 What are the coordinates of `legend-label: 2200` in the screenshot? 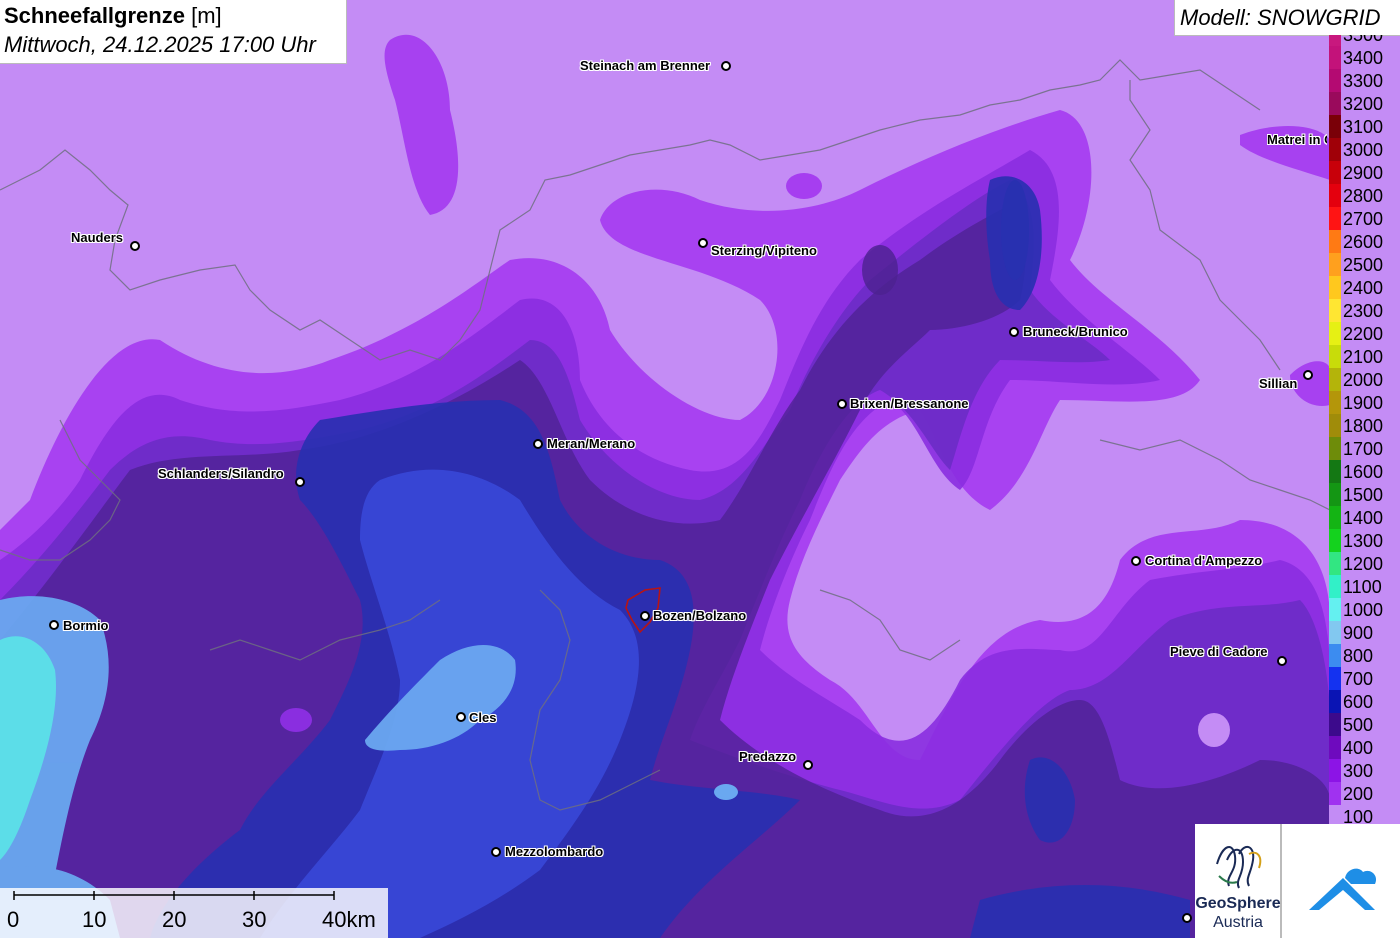 It's located at (1363, 334).